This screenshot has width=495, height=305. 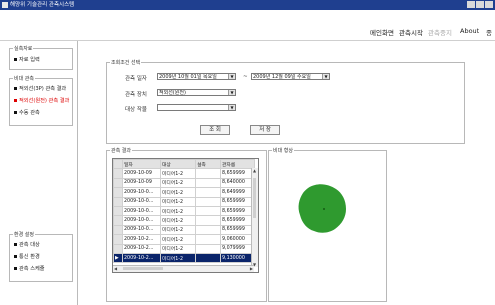 I want to click on column-header-value: 관자름, so click(x=237, y=164).